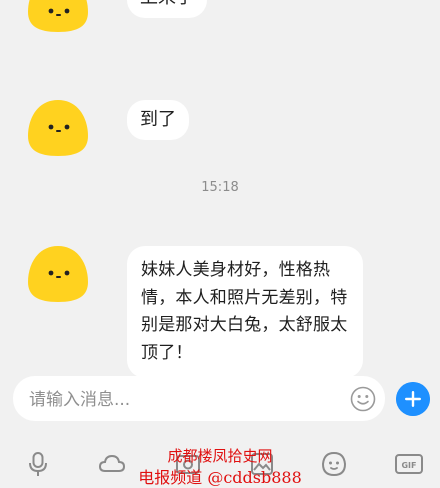 The height and width of the screenshot is (488, 440). Describe the element at coordinates (158, 120) in the screenshot. I see `message-bubble: 到了` at that location.